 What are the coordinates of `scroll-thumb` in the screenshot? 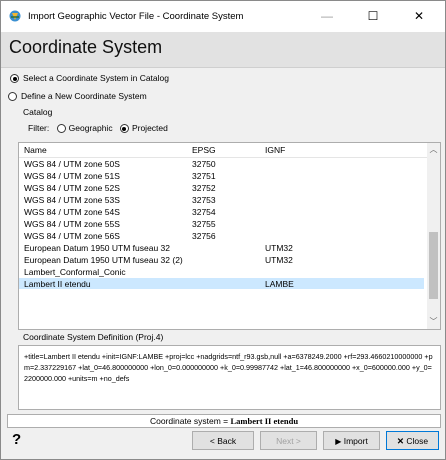 It's located at (433, 265).